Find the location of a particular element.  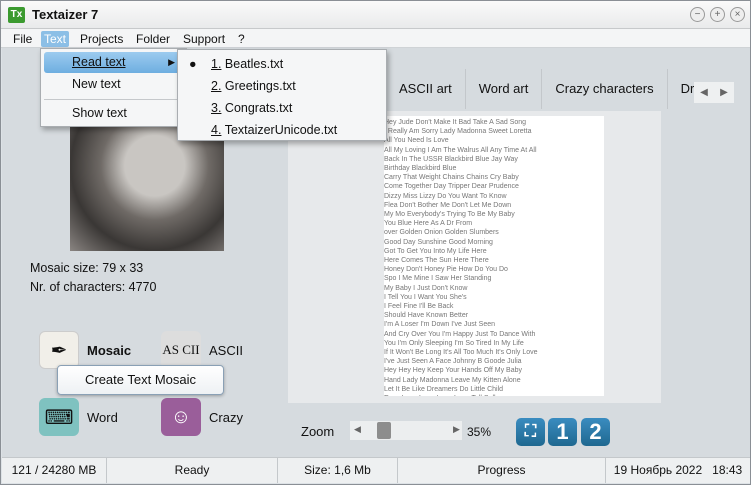

menu-projects: Projects is located at coordinates (101, 39).